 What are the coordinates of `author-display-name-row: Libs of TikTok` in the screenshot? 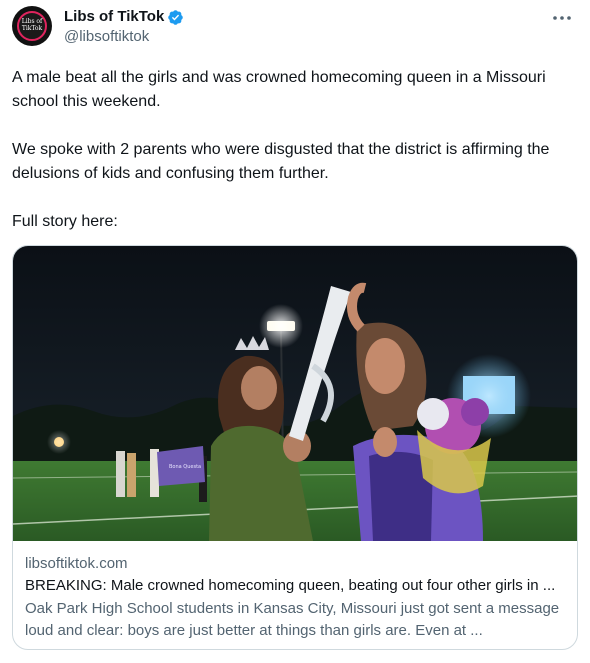 It's located at (124, 17).